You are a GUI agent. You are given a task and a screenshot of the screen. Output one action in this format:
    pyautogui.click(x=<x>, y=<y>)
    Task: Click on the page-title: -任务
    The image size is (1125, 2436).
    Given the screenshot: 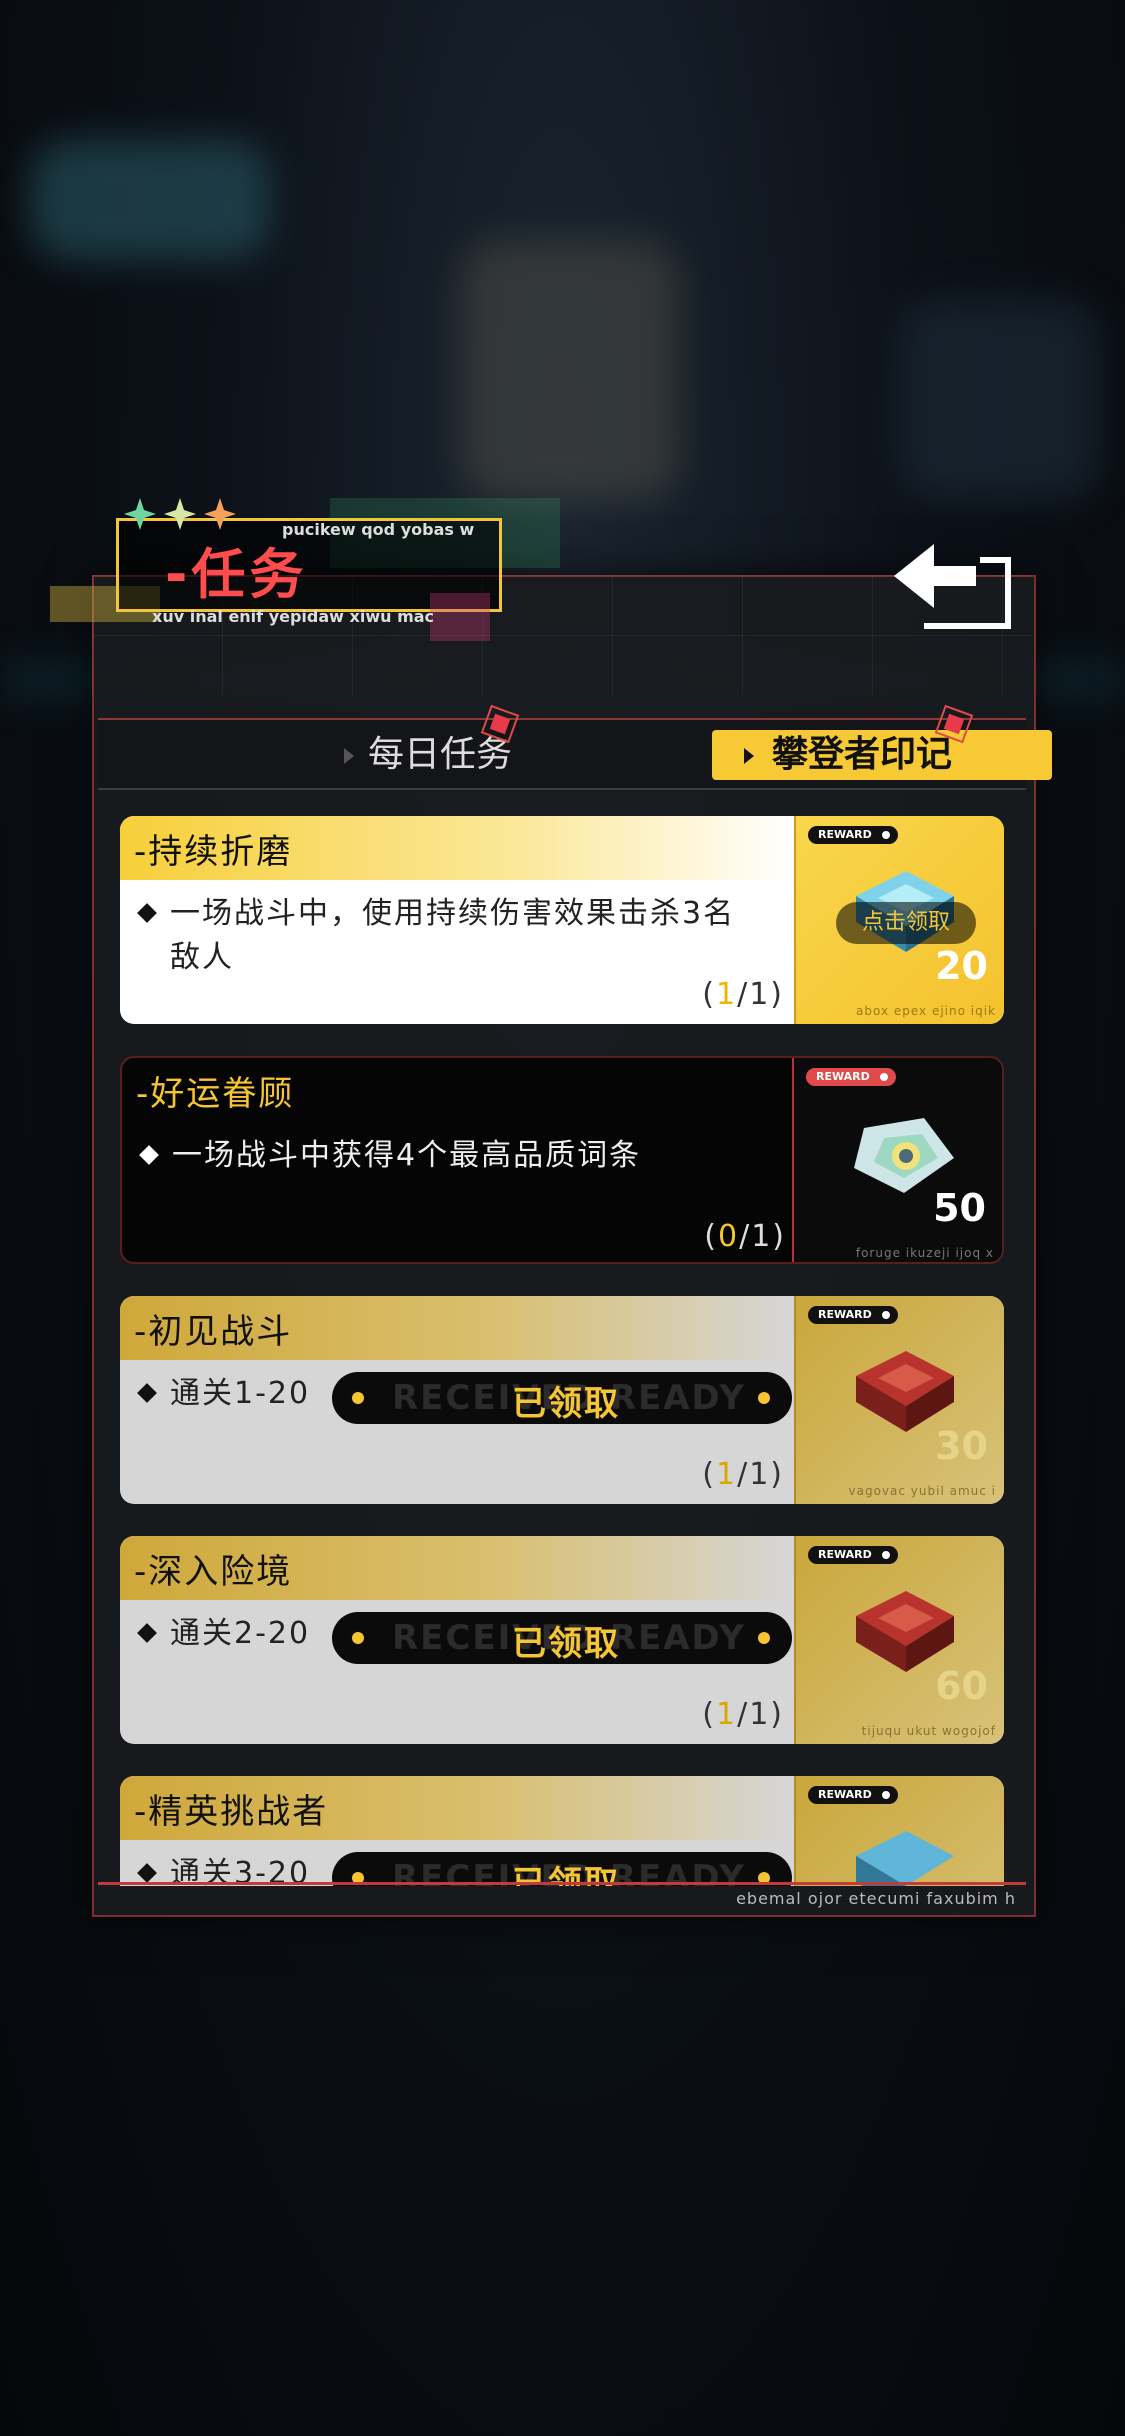 What is the action you would take?
    pyautogui.click(x=236, y=574)
    